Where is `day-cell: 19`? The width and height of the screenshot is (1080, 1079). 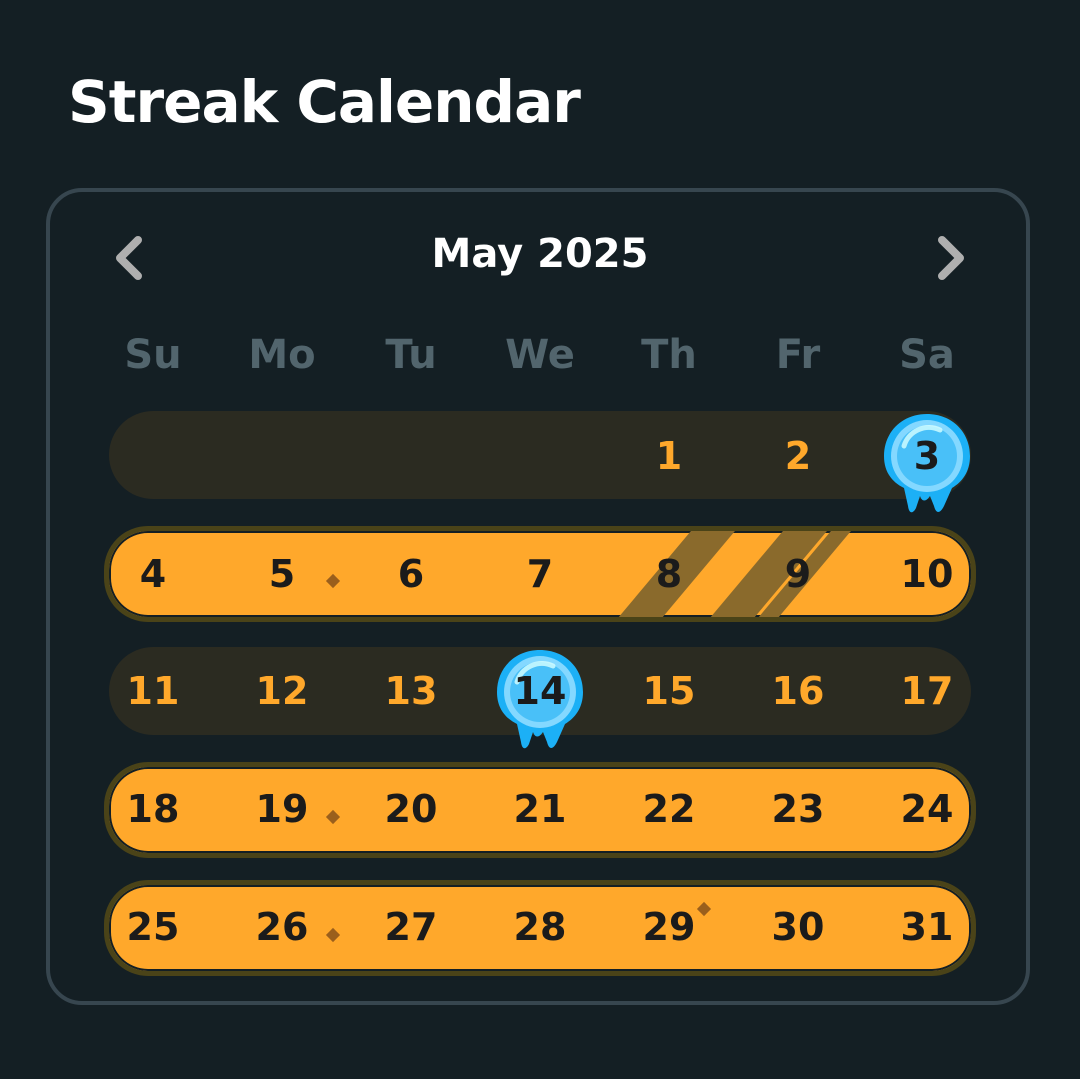
day-cell: 19 is located at coordinates (282, 809).